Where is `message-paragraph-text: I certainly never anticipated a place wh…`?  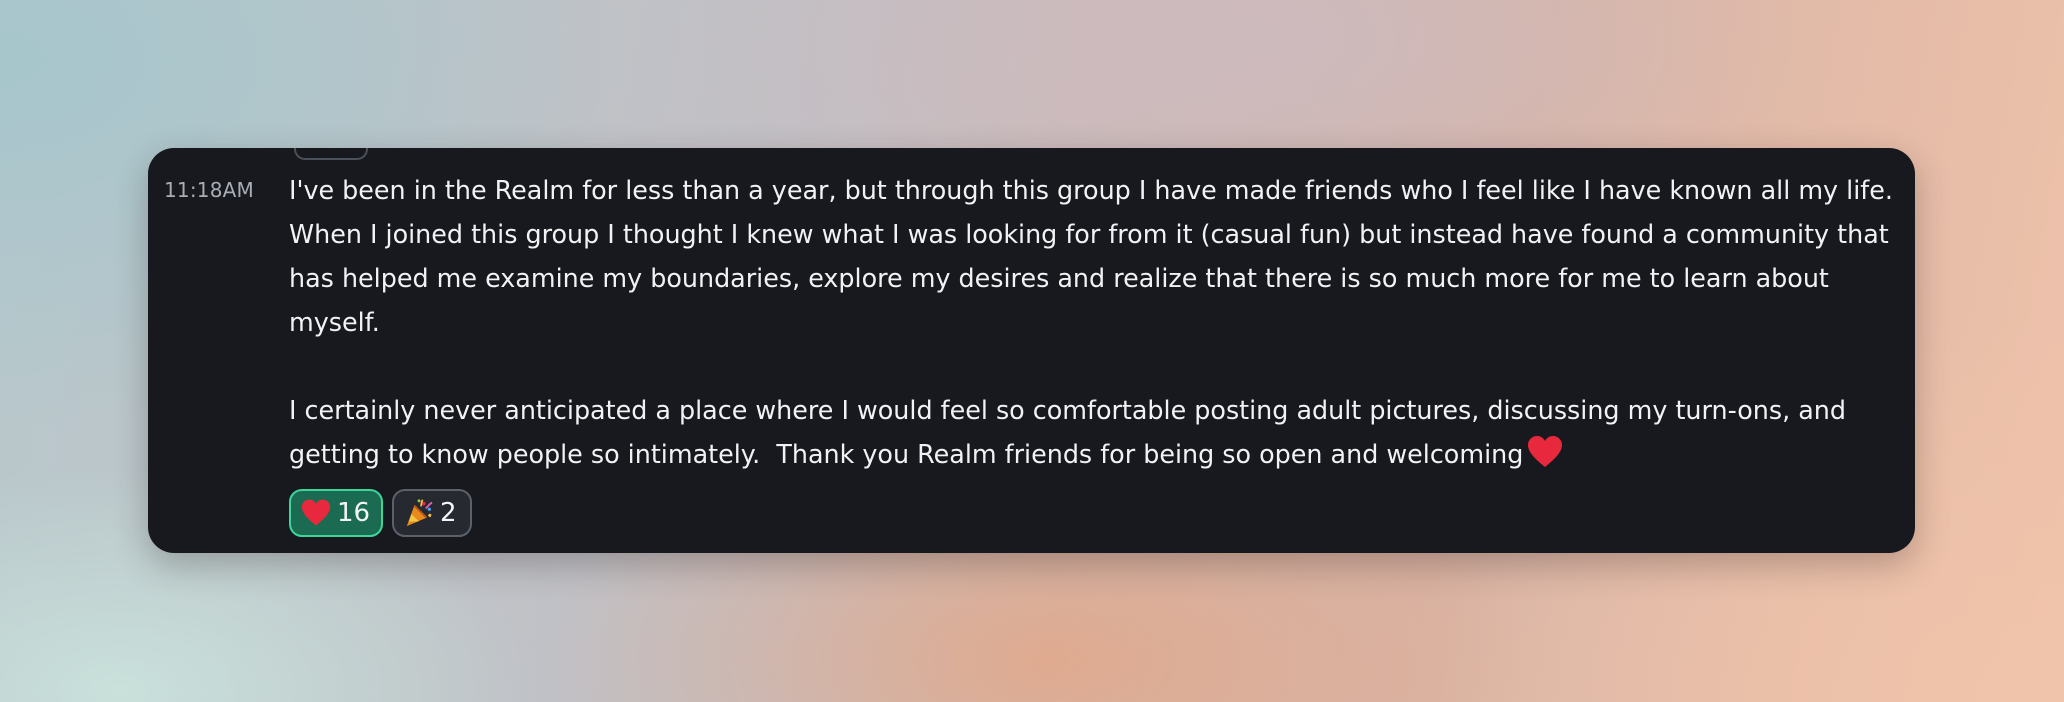 message-paragraph-text: I certainly never anticipated a place wh… is located at coordinates (1072, 432).